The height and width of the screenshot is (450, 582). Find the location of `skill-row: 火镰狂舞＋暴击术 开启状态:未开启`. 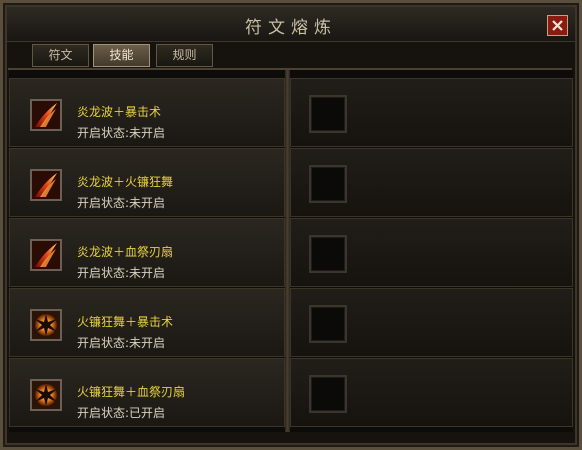

skill-row: 火镰狂舞＋暴击术 开启状态:未开启 is located at coordinates (291, 322).